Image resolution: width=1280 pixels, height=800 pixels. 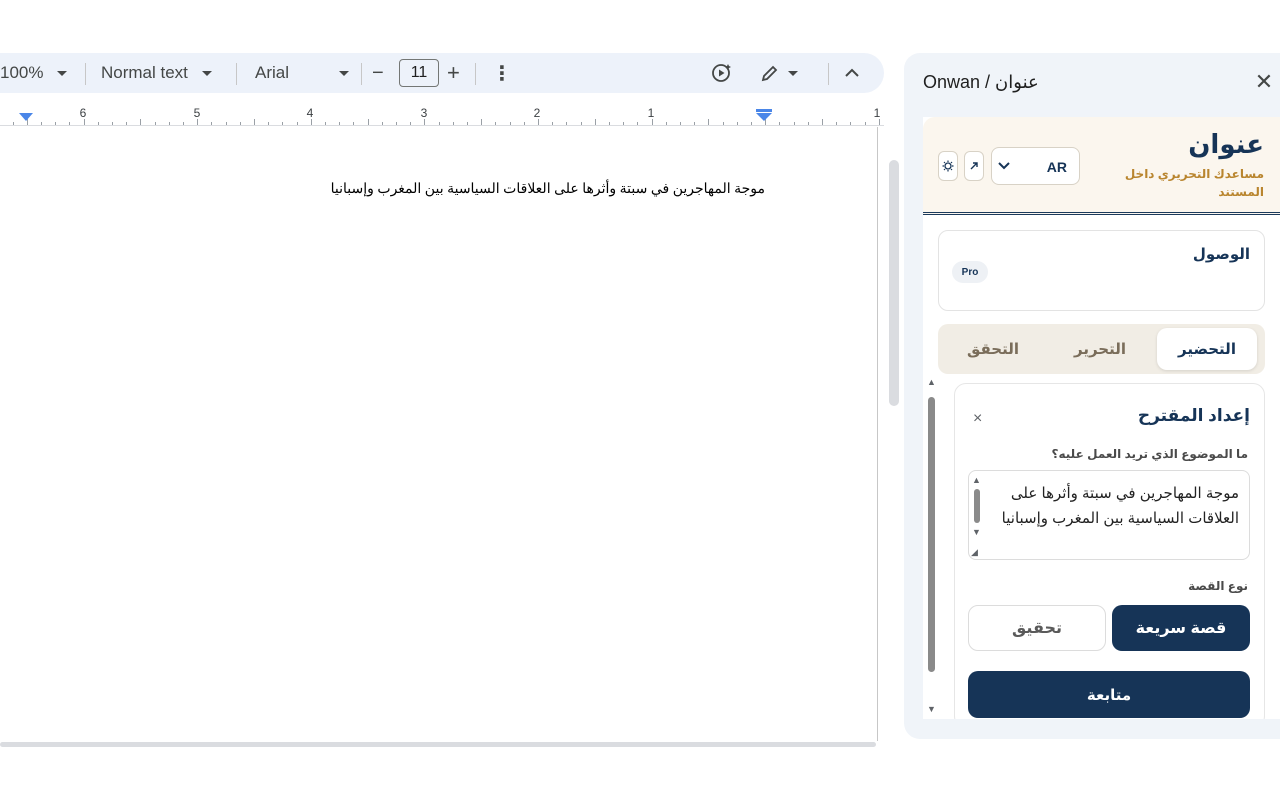 I want to click on tab-edit: التحرير, so click(x=1100, y=349).